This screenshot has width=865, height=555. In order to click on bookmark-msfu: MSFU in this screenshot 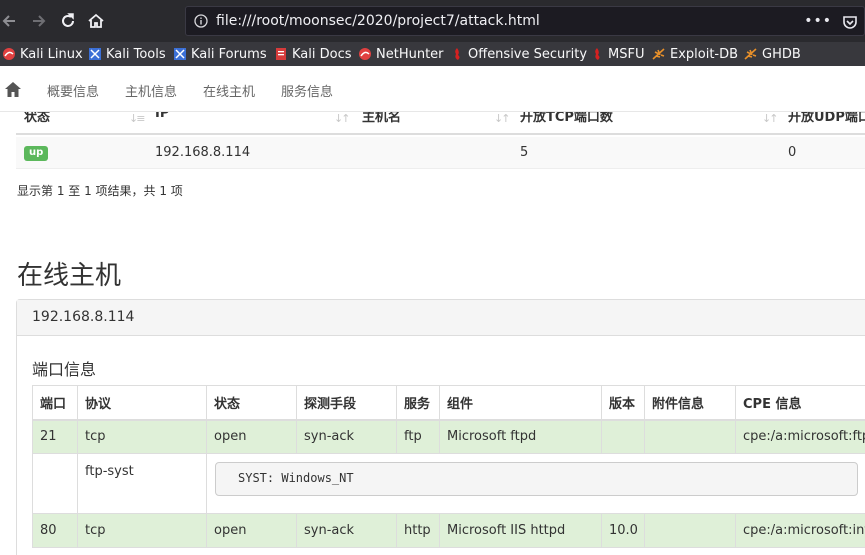, I will do `click(617, 54)`.